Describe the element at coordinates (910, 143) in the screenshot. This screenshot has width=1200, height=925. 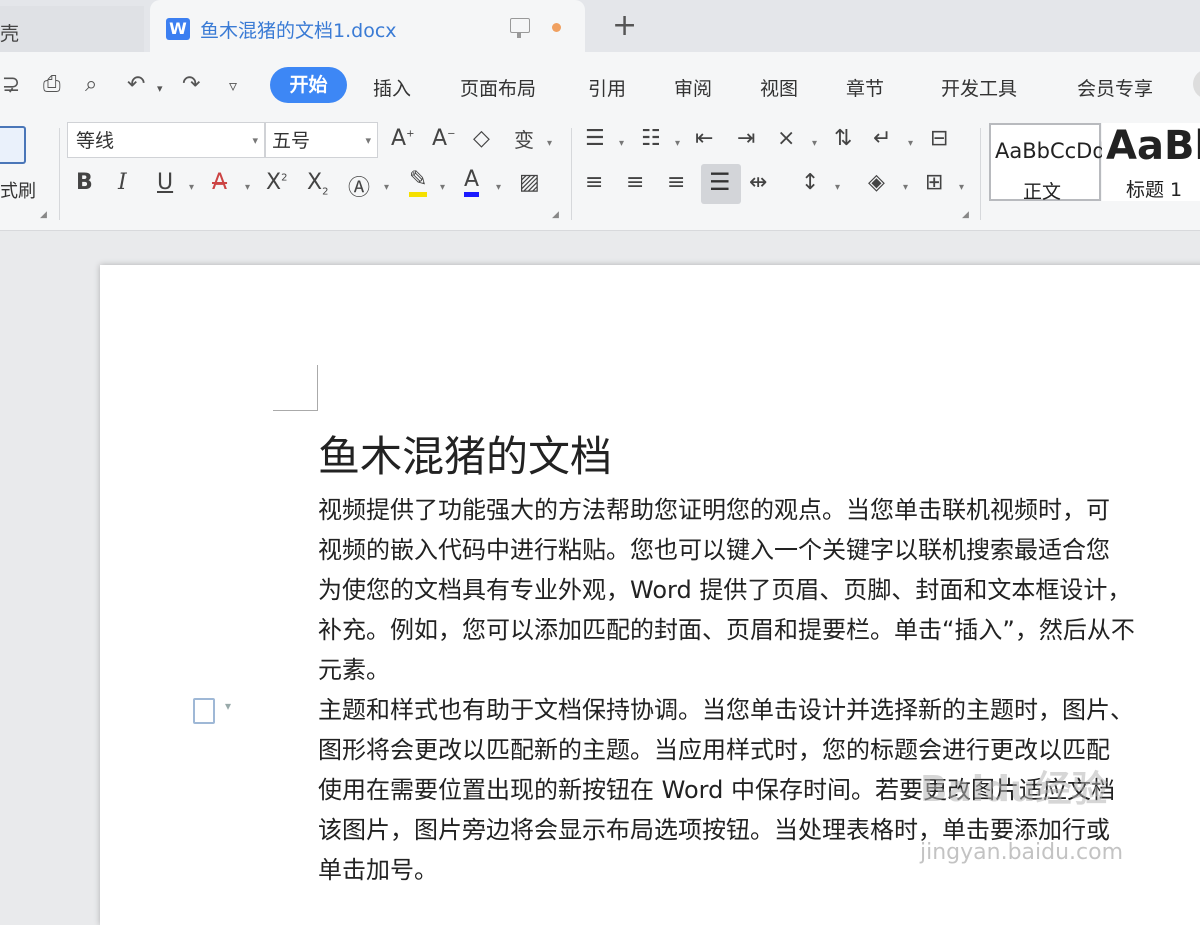
I see `show-marks-dropdown-icon: ▾` at that location.